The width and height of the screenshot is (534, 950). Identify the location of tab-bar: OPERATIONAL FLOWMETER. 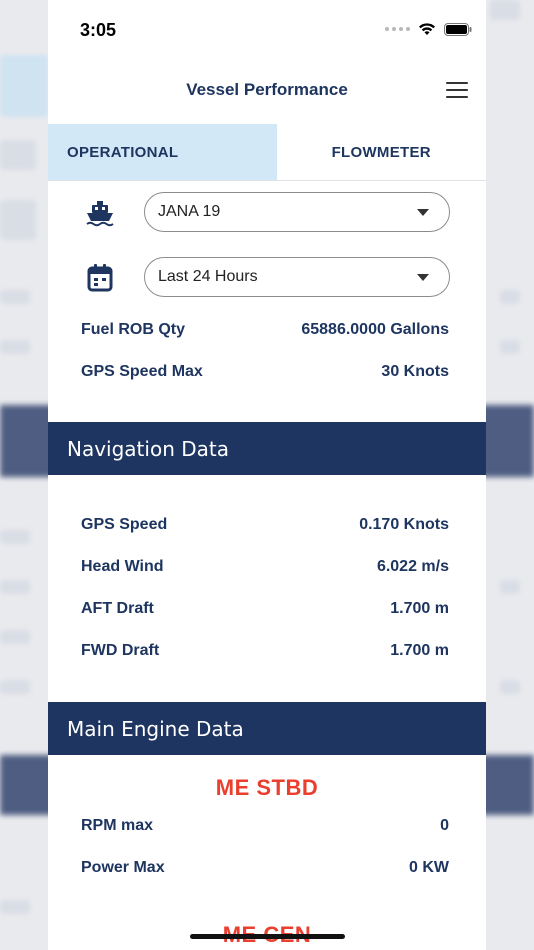
(267, 152).